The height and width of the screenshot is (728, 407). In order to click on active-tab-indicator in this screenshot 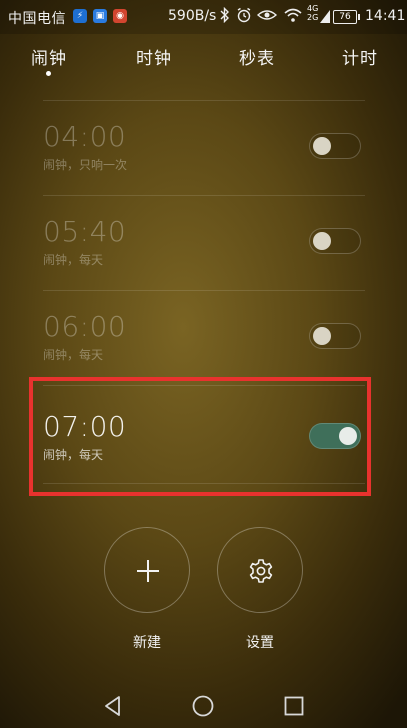, I will do `click(48, 73)`.